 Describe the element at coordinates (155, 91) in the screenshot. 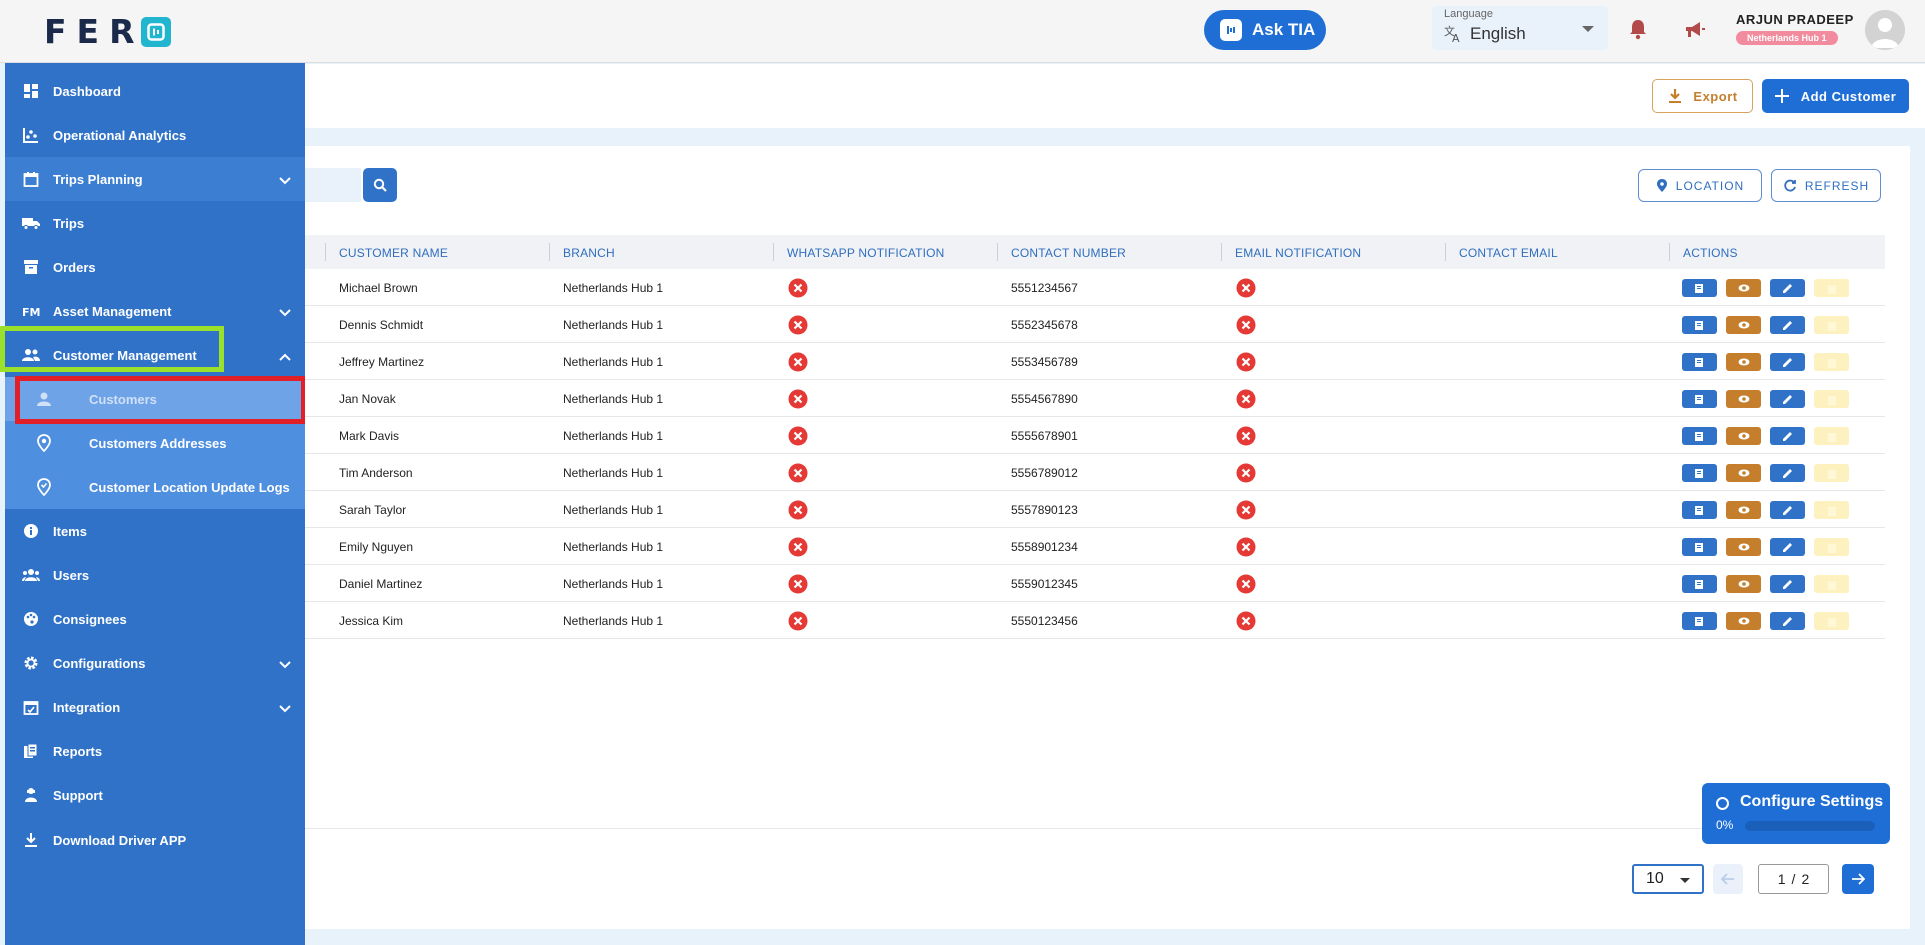

I see `sidebar-item-dashboard: Dashboard` at that location.